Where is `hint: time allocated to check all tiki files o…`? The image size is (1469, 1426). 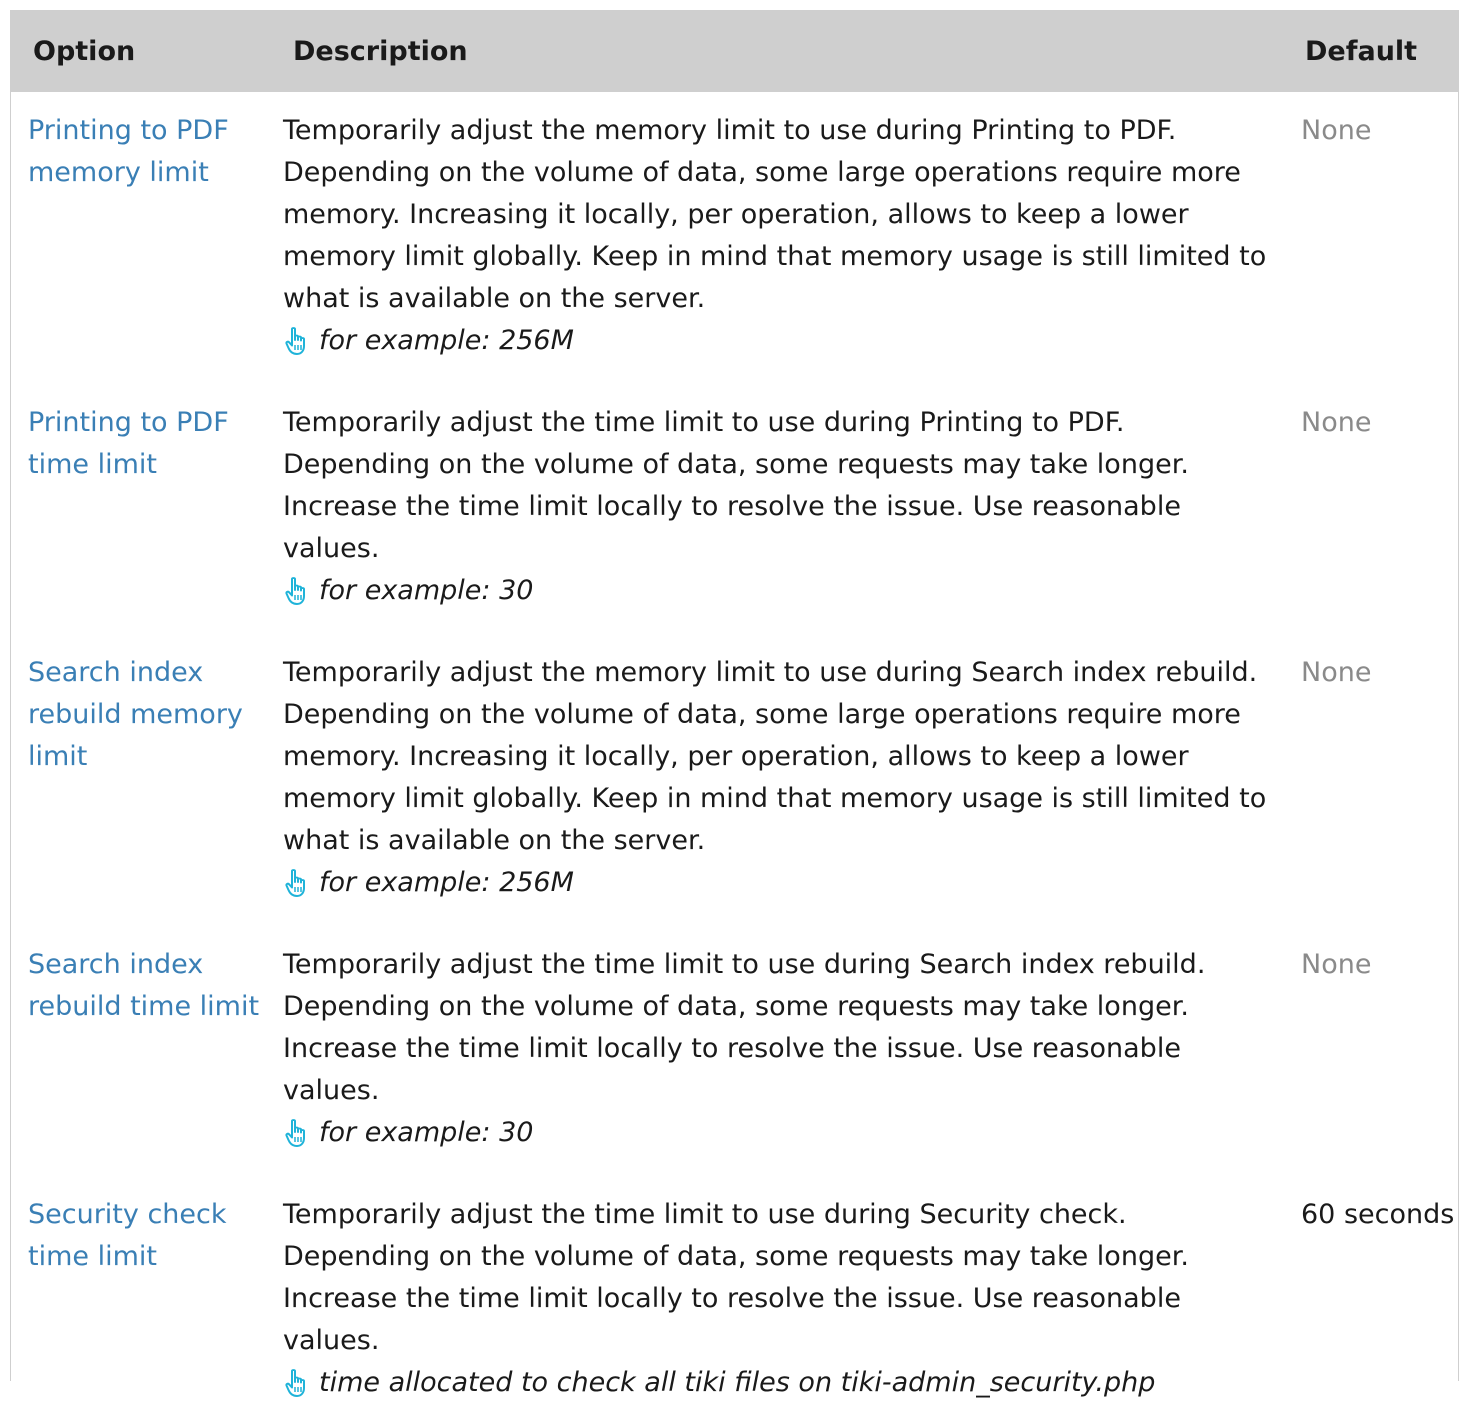 hint: time allocated to check all tiki files o… is located at coordinates (776, 1383).